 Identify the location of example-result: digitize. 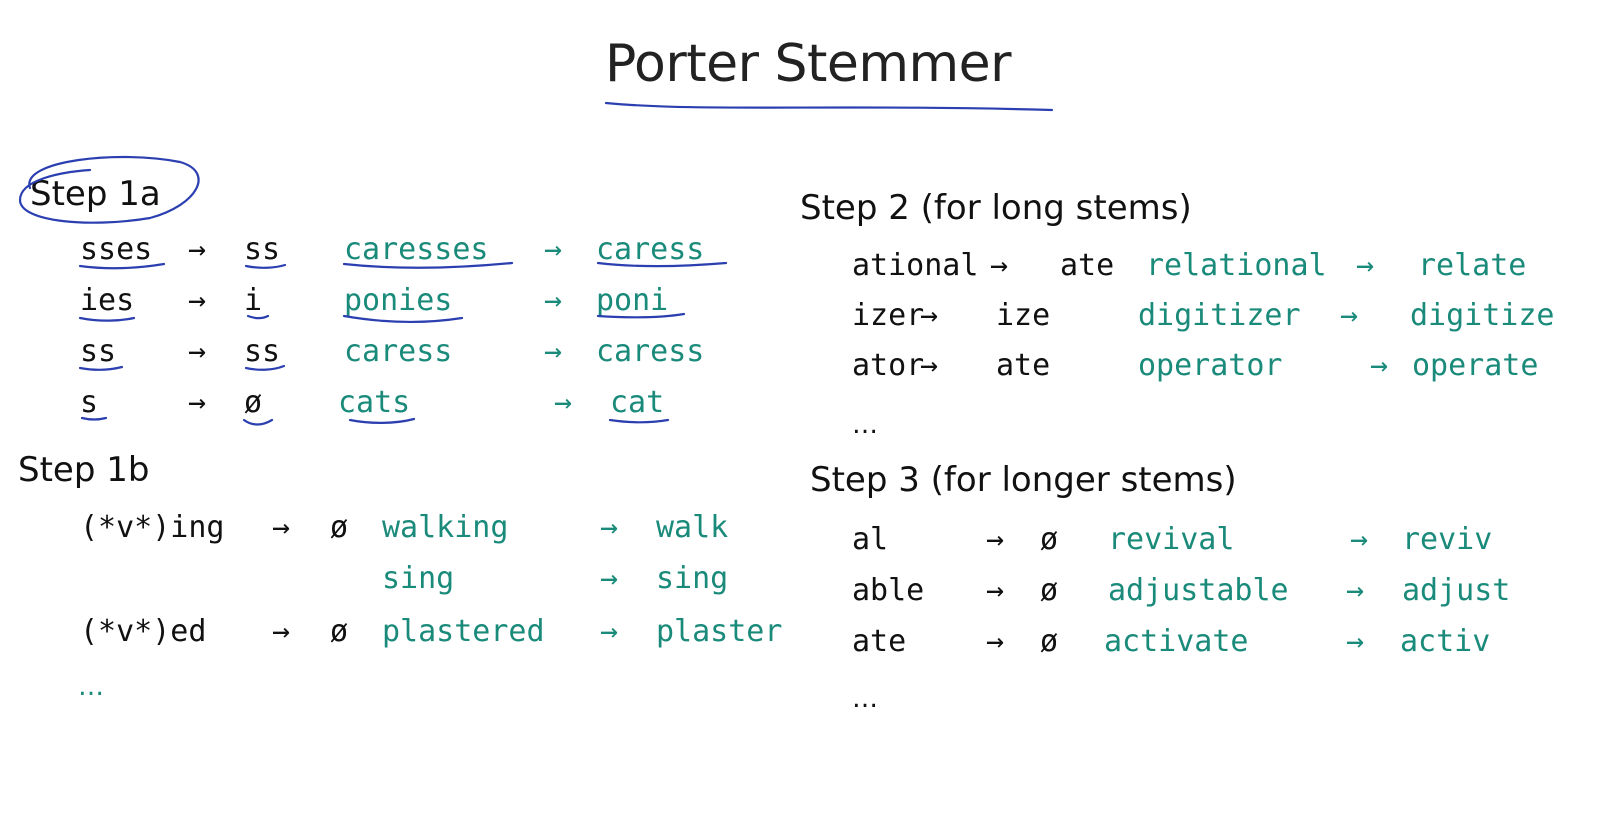
(1482, 315).